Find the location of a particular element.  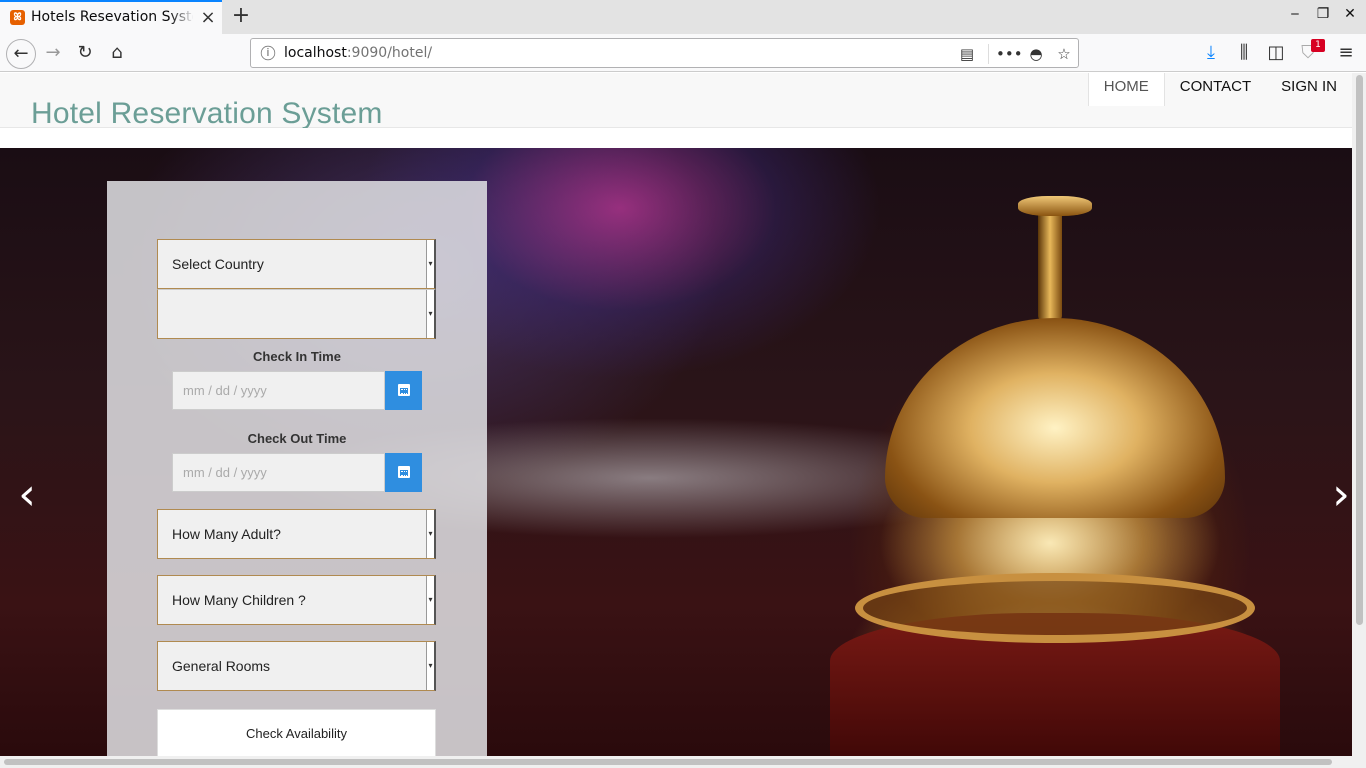

hamburger-menu-icon: ≡ is located at coordinates (1346, 53).